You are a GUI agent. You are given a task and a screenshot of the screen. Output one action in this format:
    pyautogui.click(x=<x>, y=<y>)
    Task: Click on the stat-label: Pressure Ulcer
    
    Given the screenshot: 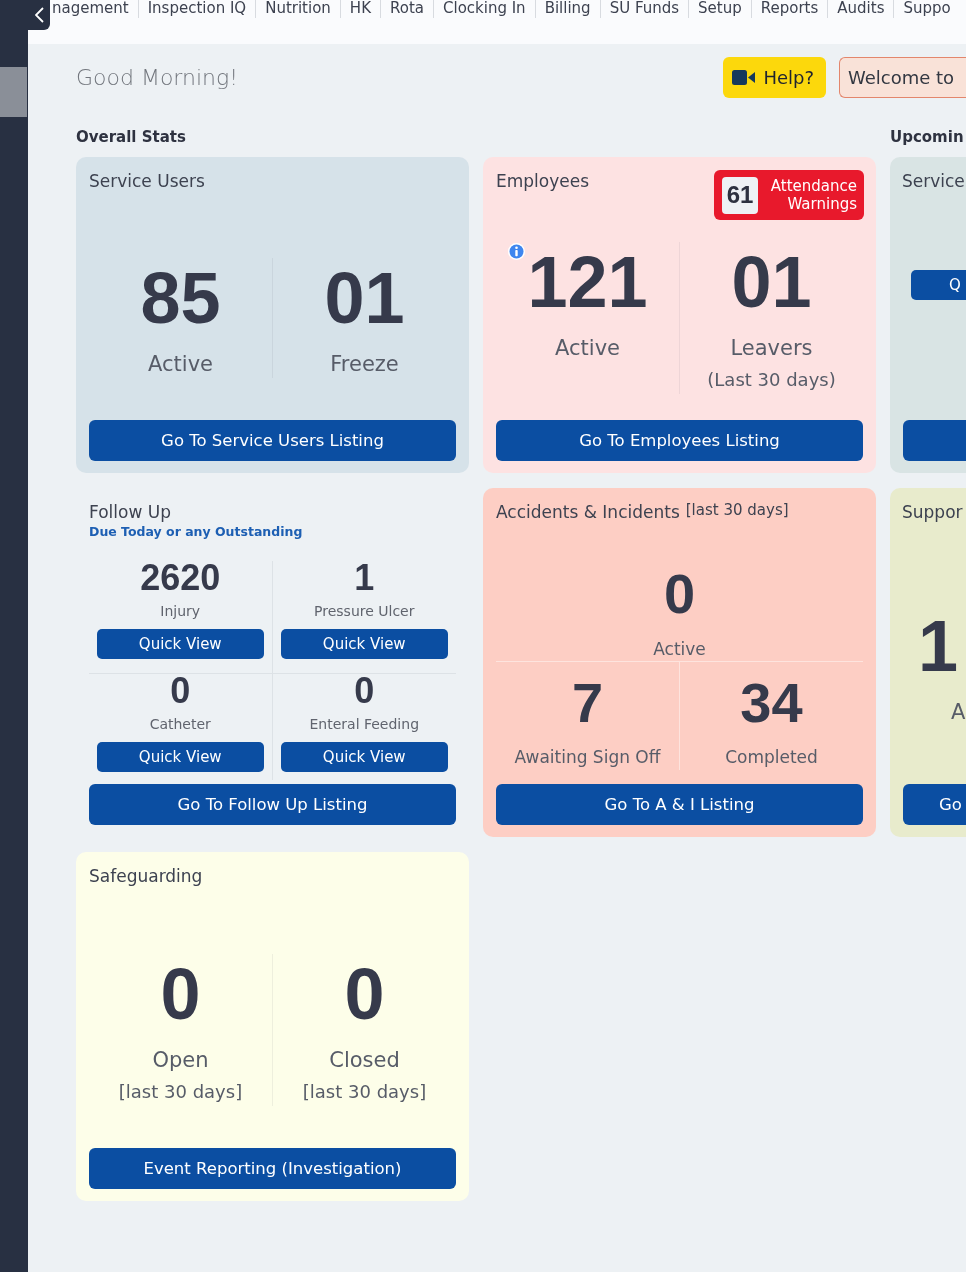 What is the action you would take?
    pyautogui.click(x=364, y=611)
    